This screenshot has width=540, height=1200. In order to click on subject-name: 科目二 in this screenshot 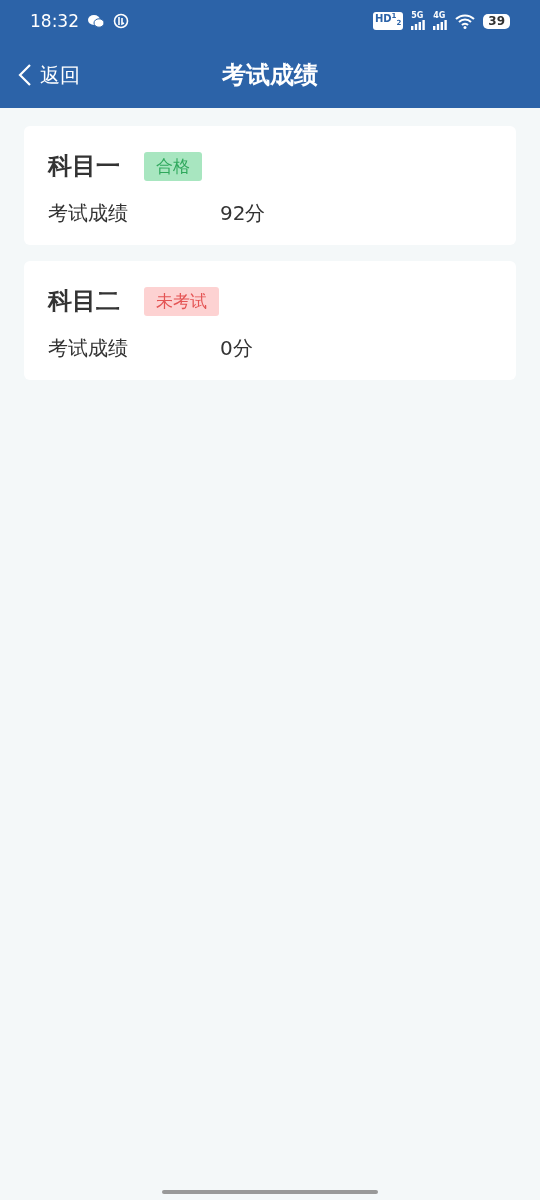, I will do `click(84, 301)`.